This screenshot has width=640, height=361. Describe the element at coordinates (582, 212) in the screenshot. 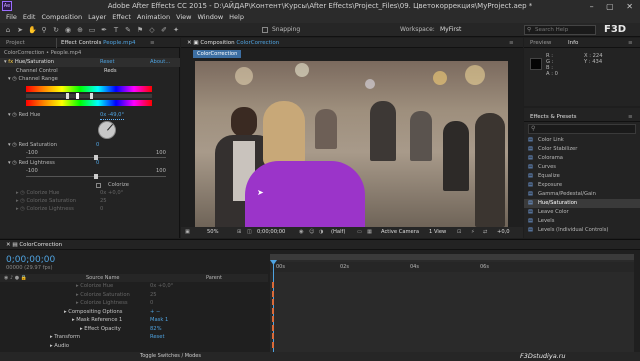

I see `effect-list-item: ▤ Leave Color` at that location.